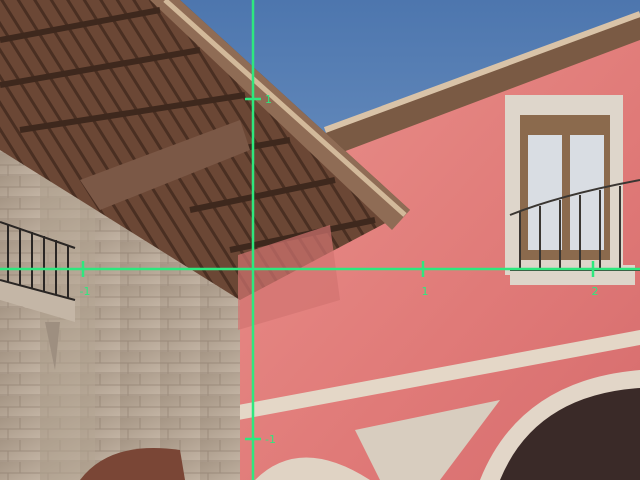  What do you see at coordinates (85, 291) in the screenshot?
I see `x-tick-label: -1` at bounding box center [85, 291].